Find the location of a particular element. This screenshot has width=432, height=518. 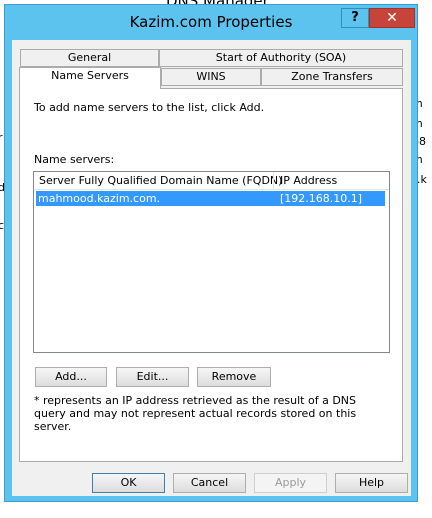

tab-zone-transfers: Zone Transfers is located at coordinates (332, 77).